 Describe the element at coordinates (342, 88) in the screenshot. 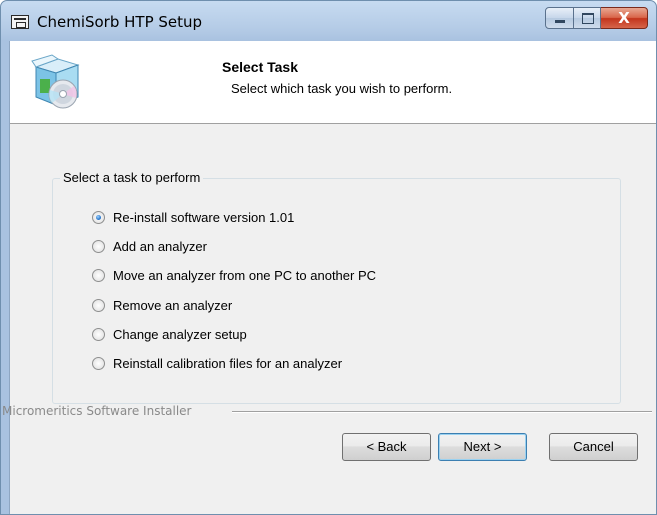

I see `page-subtitle: Select which task you wish to perform.` at that location.